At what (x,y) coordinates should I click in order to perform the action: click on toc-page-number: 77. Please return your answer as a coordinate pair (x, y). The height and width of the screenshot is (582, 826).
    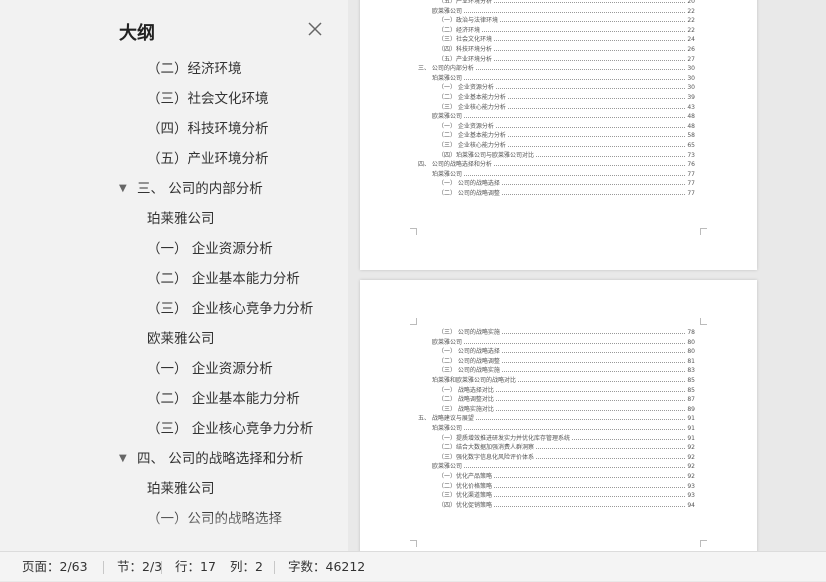
    Looking at the image, I should click on (691, 184).